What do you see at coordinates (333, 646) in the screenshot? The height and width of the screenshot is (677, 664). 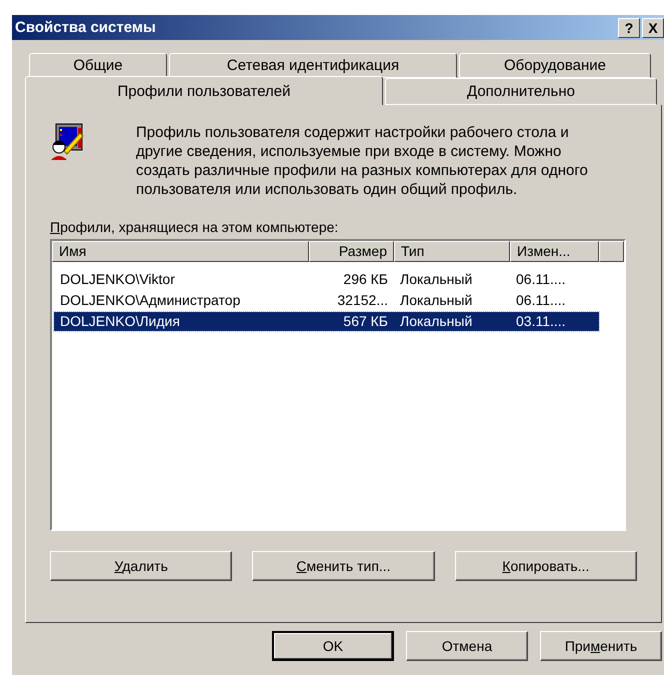 I see `dialog-button: OK` at bounding box center [333, 646].